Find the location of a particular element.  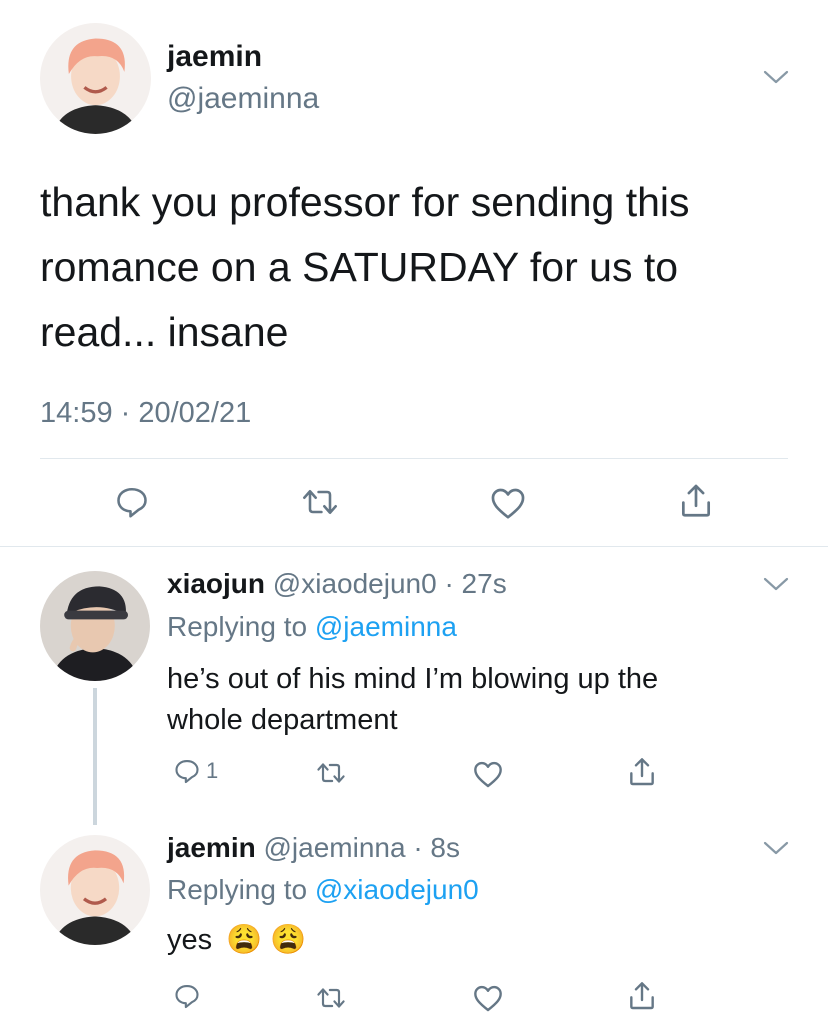

weary-face-emoji: 😩 😩 is located at coordinates (266, 940).